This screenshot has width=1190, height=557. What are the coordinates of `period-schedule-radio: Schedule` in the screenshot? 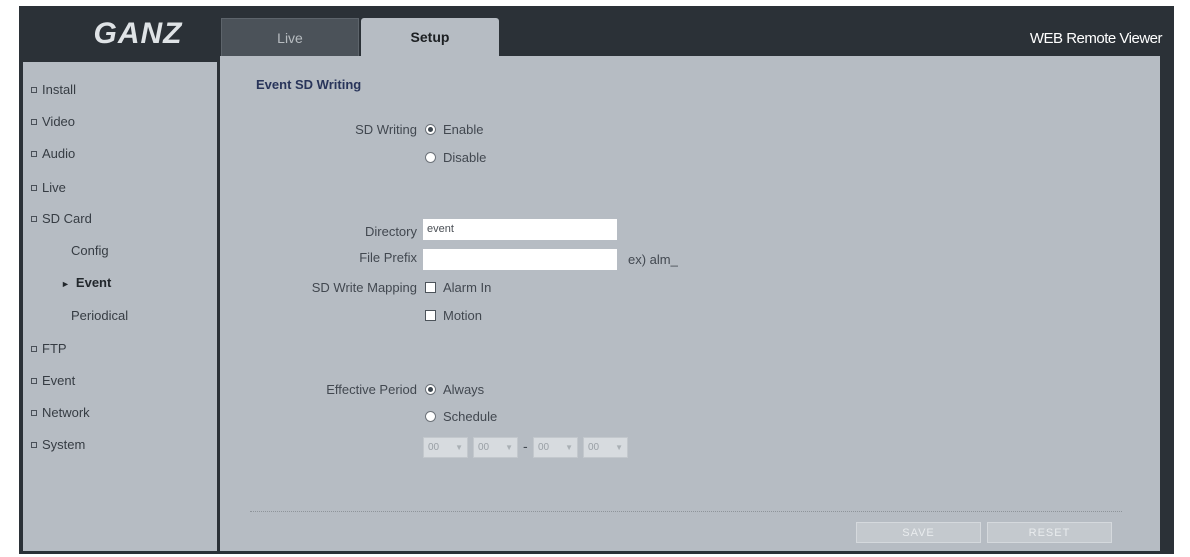 It's located at (461, 416).